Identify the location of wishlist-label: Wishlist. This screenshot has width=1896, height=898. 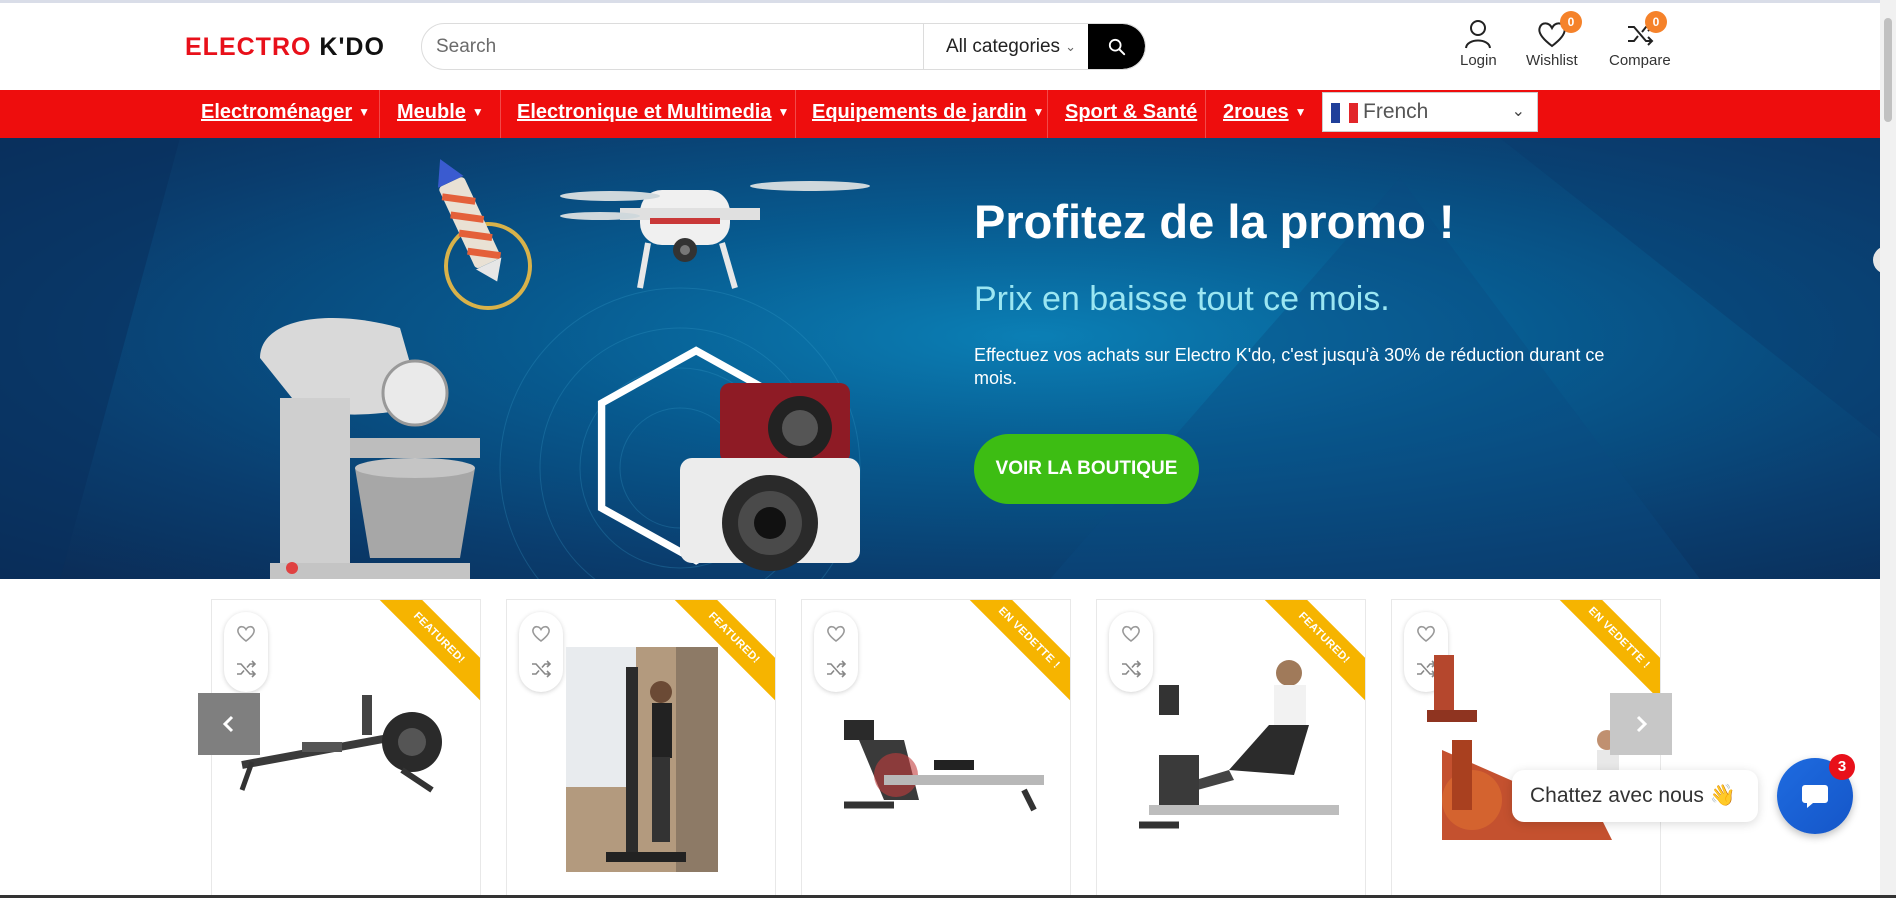
(1552, 60).